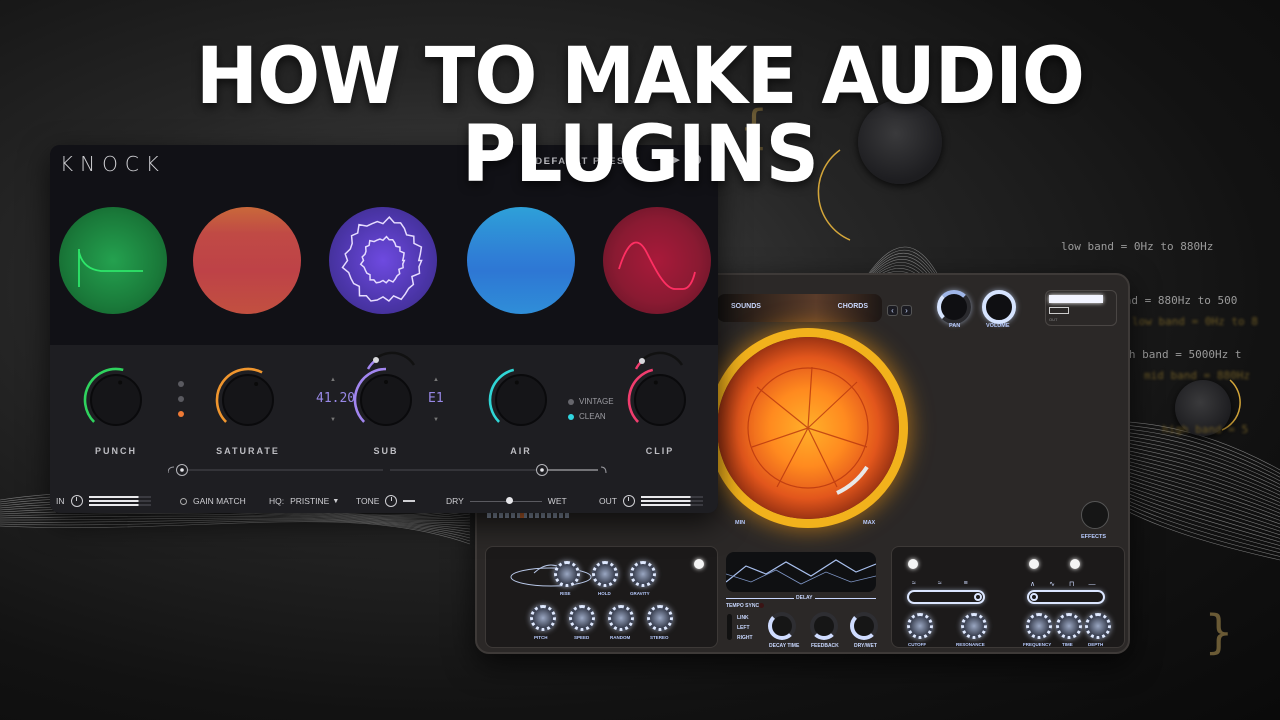  I want to click on input-gain-knob, so click(76, 501).